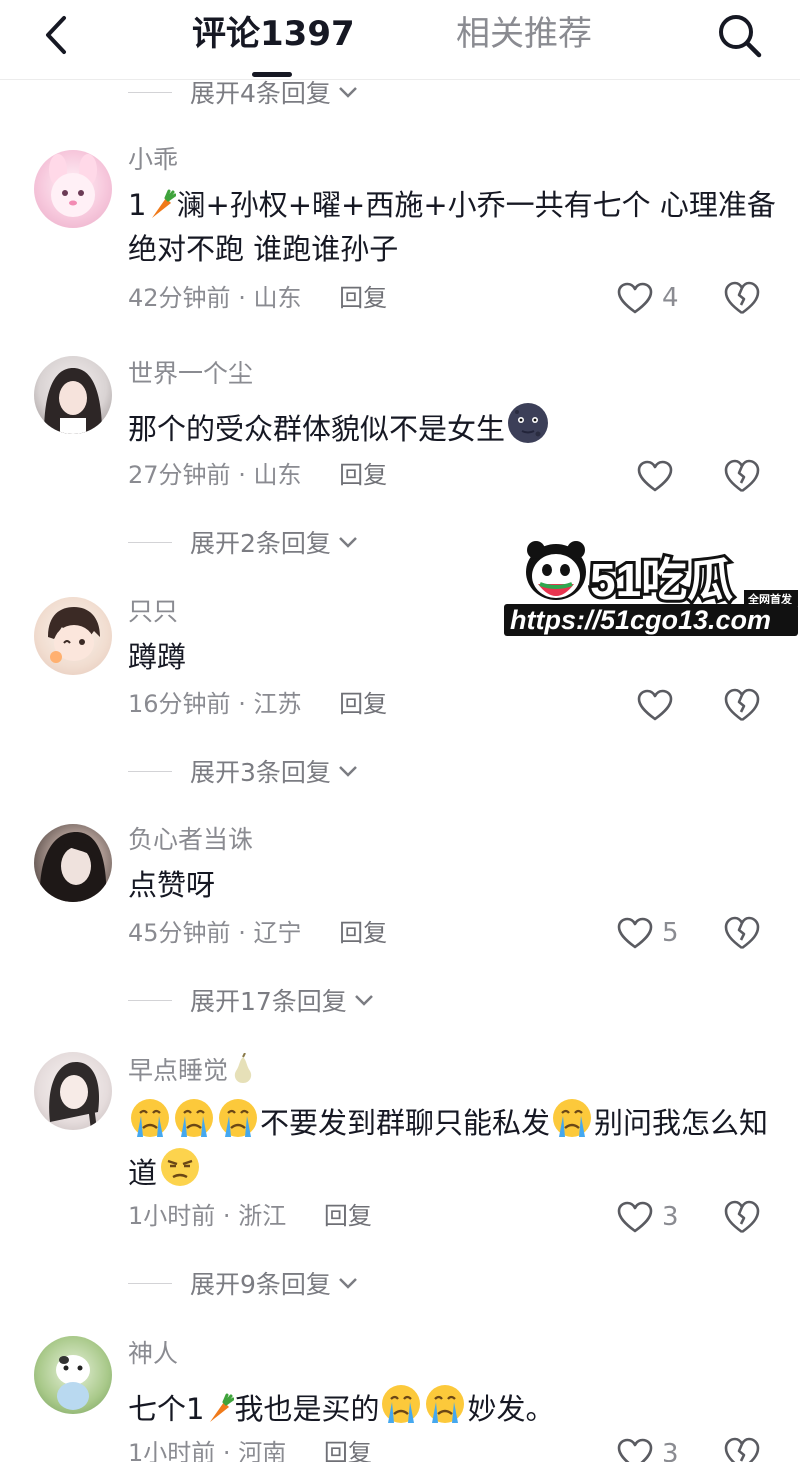 Image resolution: width=800 pixels, height=1462 pixels. What do you see at coordinates (670, 298) in the screenshot?
I see `like-count: 4` at bounding box center [670, 298].